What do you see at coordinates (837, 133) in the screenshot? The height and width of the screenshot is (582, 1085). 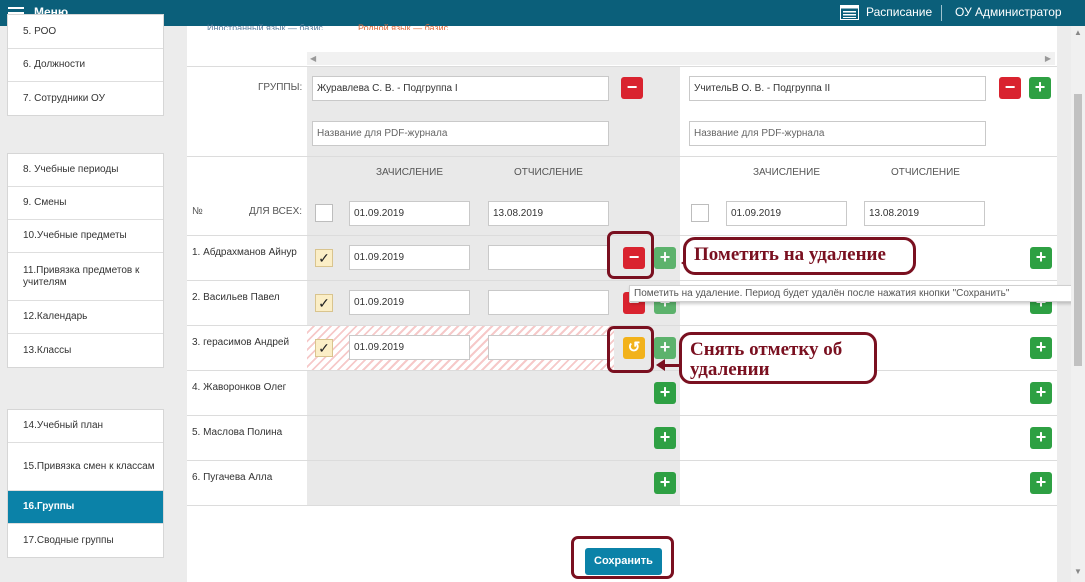 I see `group2-pdf-input: Название для PDF-журнала` at bounding box center [837, 133].